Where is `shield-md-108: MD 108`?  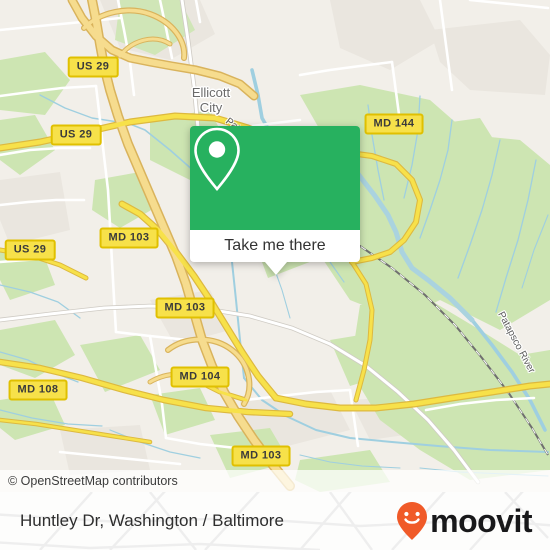
shield-md-108: MD 108 is located at coordinates (38, 390).